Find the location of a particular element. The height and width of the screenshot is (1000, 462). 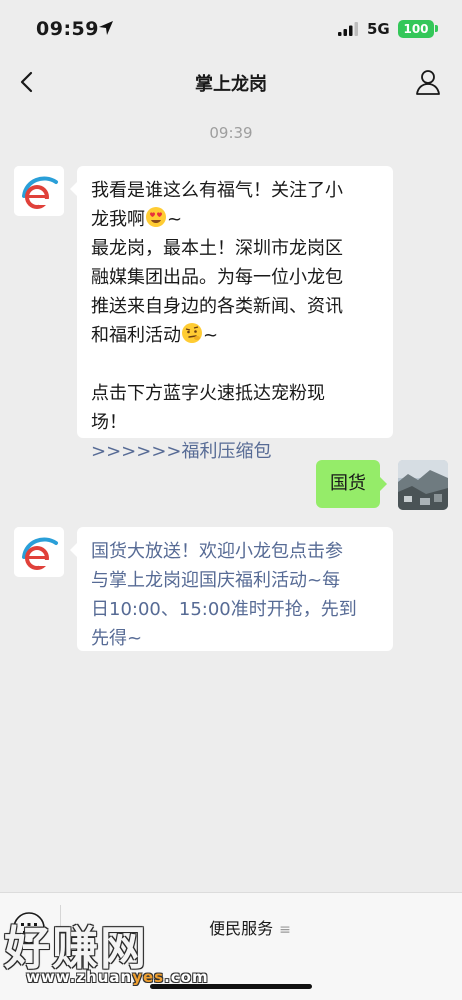

message-line: 场！ is located at coordinates (109, 422).